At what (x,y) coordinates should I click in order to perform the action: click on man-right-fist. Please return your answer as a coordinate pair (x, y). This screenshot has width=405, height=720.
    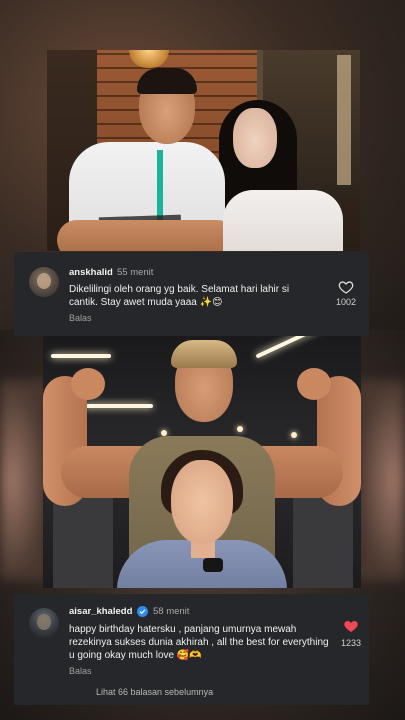
    Looking at the image, I should click on (314, 384).